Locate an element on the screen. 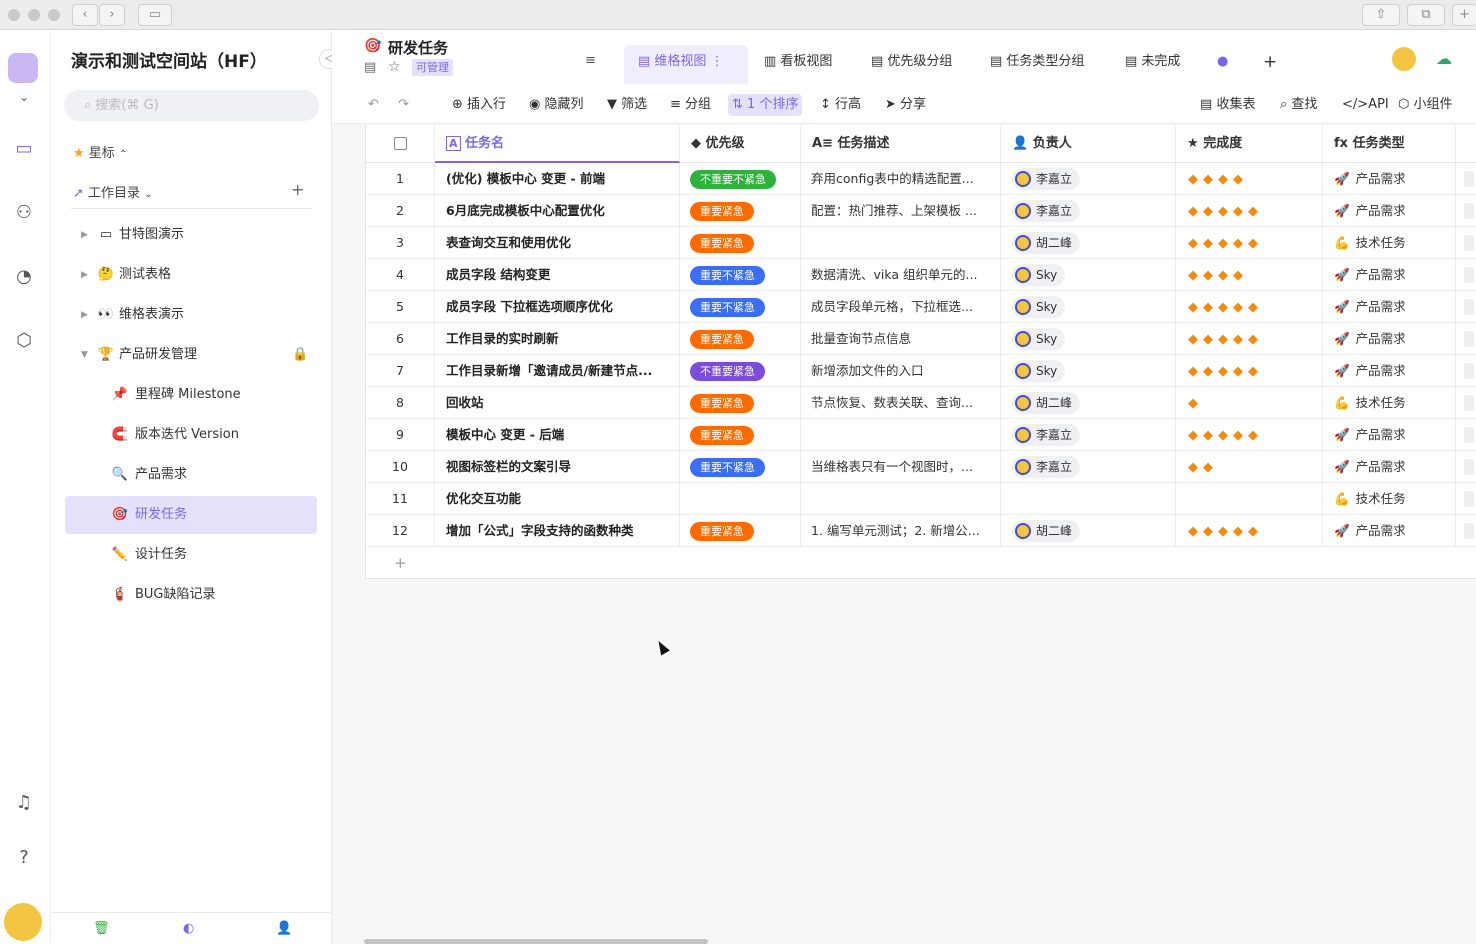 This screenshot has width=1476, height=944. invite-member-icon: 👤 is located at coordinates (284, 928).